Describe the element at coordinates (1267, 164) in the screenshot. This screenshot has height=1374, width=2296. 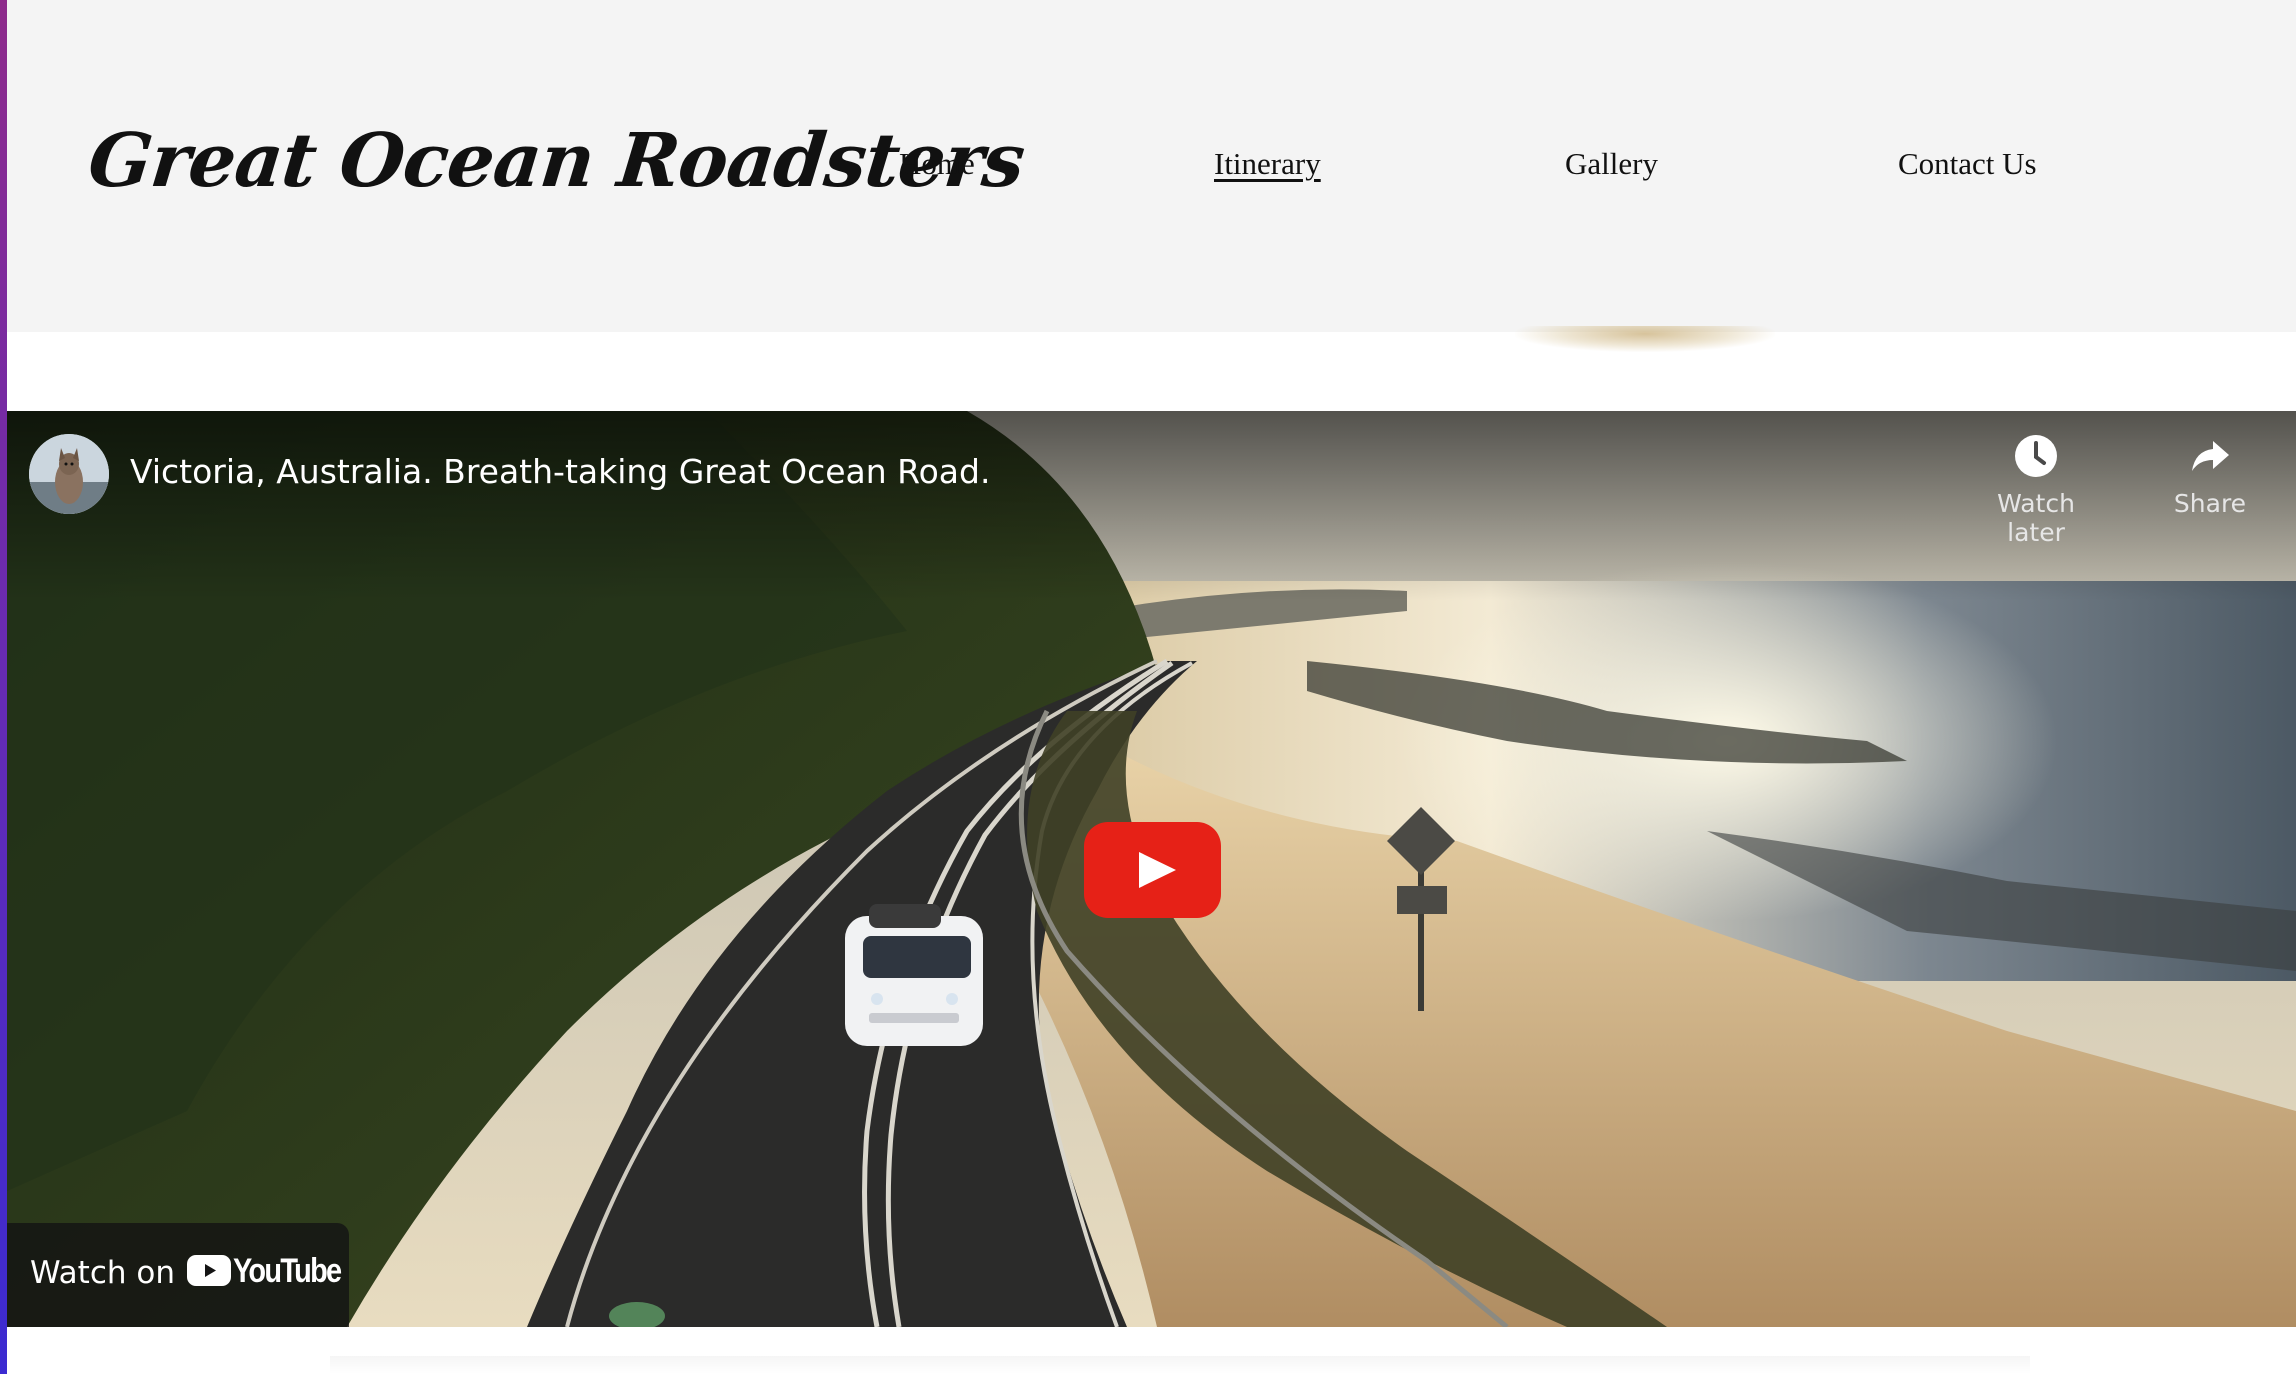
I see `nav-item-itinerary: Itinerary` at that location.